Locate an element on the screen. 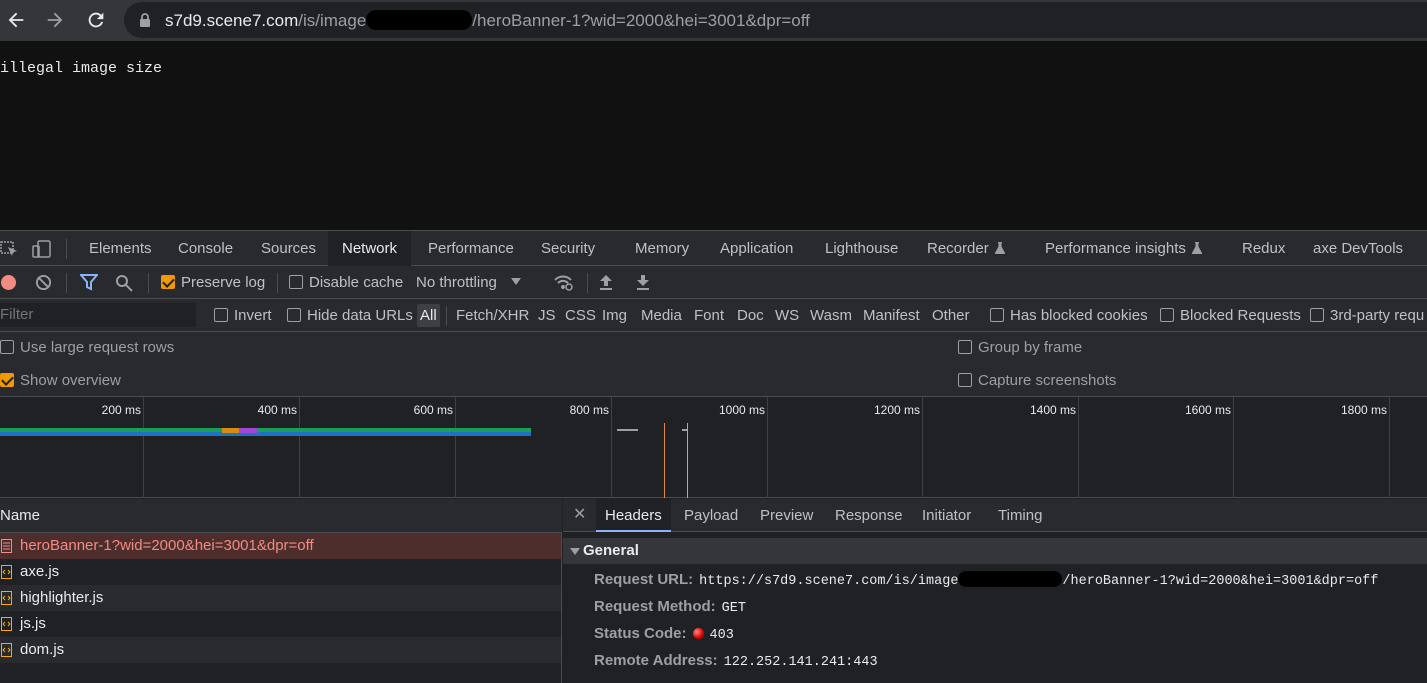 The image size is (1427, 683). large-rows-label: Use large request rows is located at coordinates (97, 347).